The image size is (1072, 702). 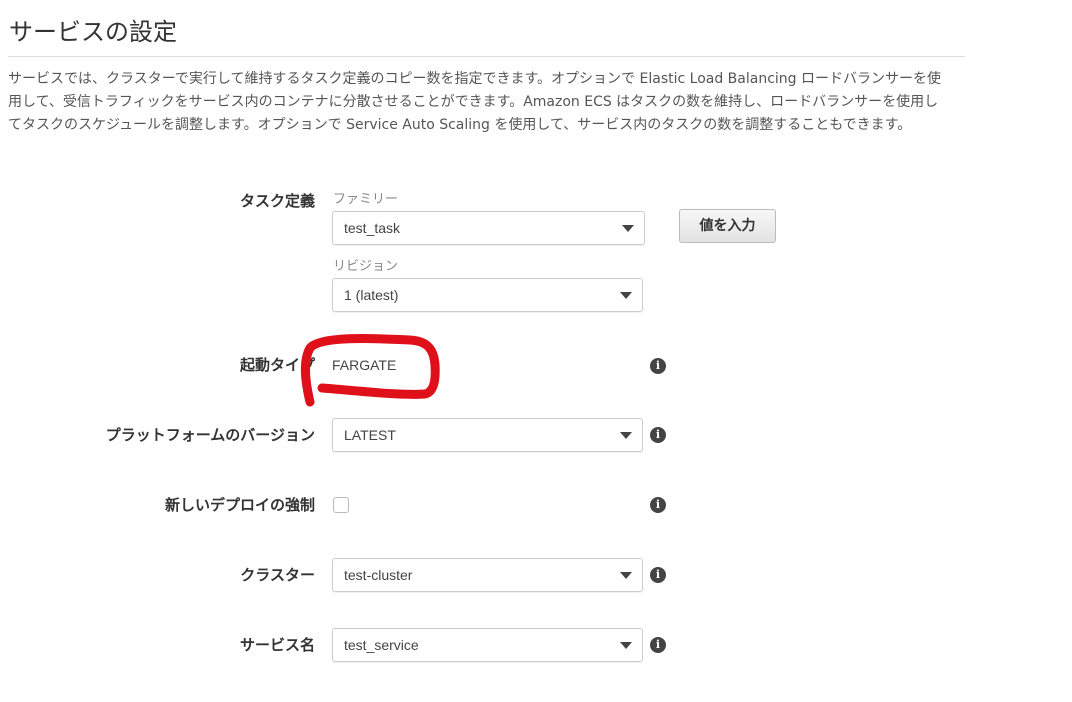 What do you see at coordinates (366, 266) in the screenshot?
I see `revision-label: リビジョン` at bounding box center [366, 266].